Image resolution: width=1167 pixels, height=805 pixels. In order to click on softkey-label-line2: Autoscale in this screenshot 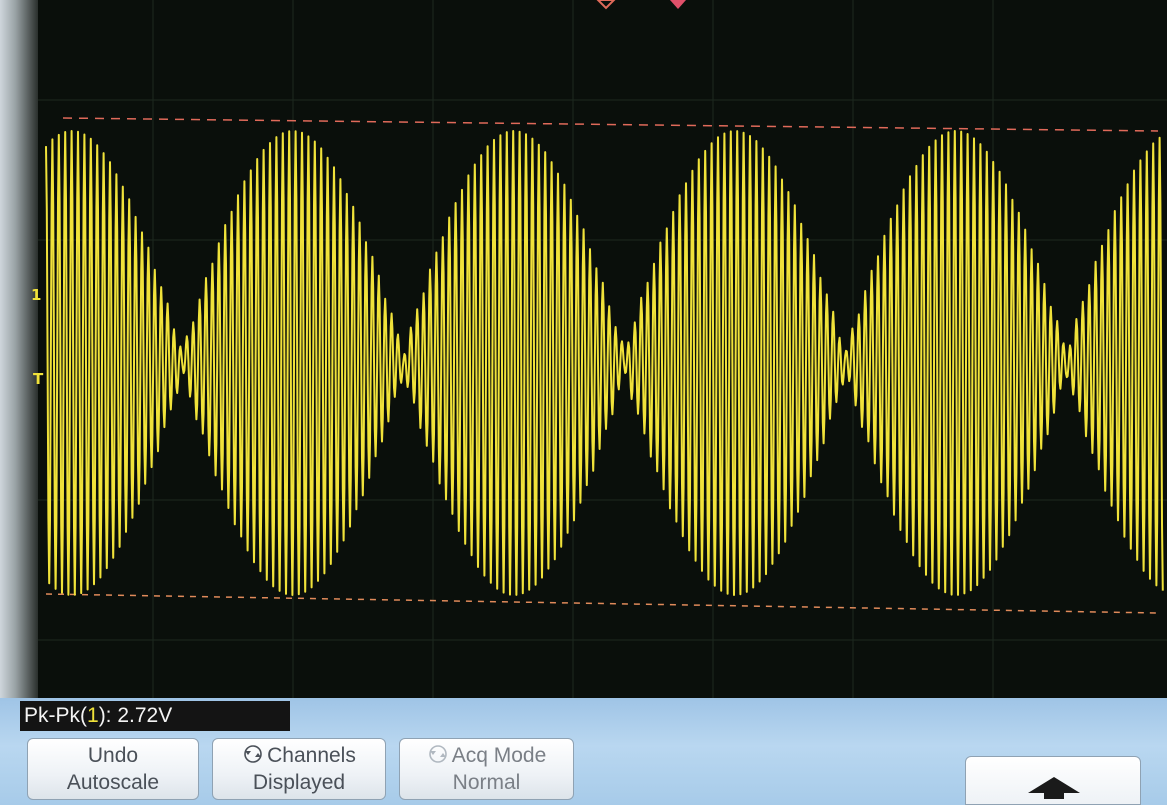, I will do `click(113, 782)`.